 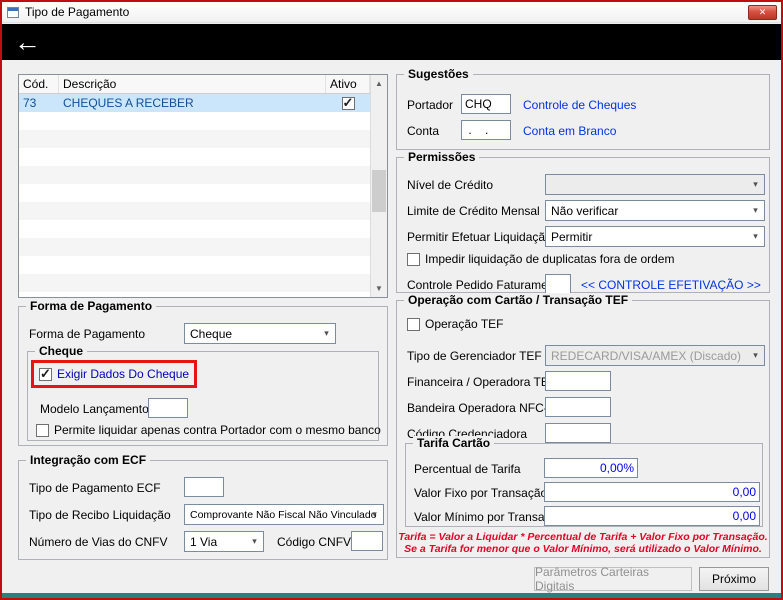 I want to click on grid-header: Cód. Descrição Ativo, so click(x=194, y=84).